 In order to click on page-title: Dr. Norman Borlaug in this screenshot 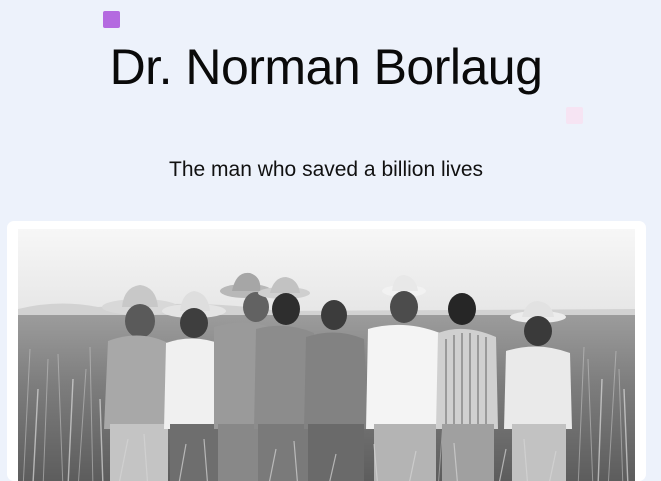, I will do `click(326, 67)`.